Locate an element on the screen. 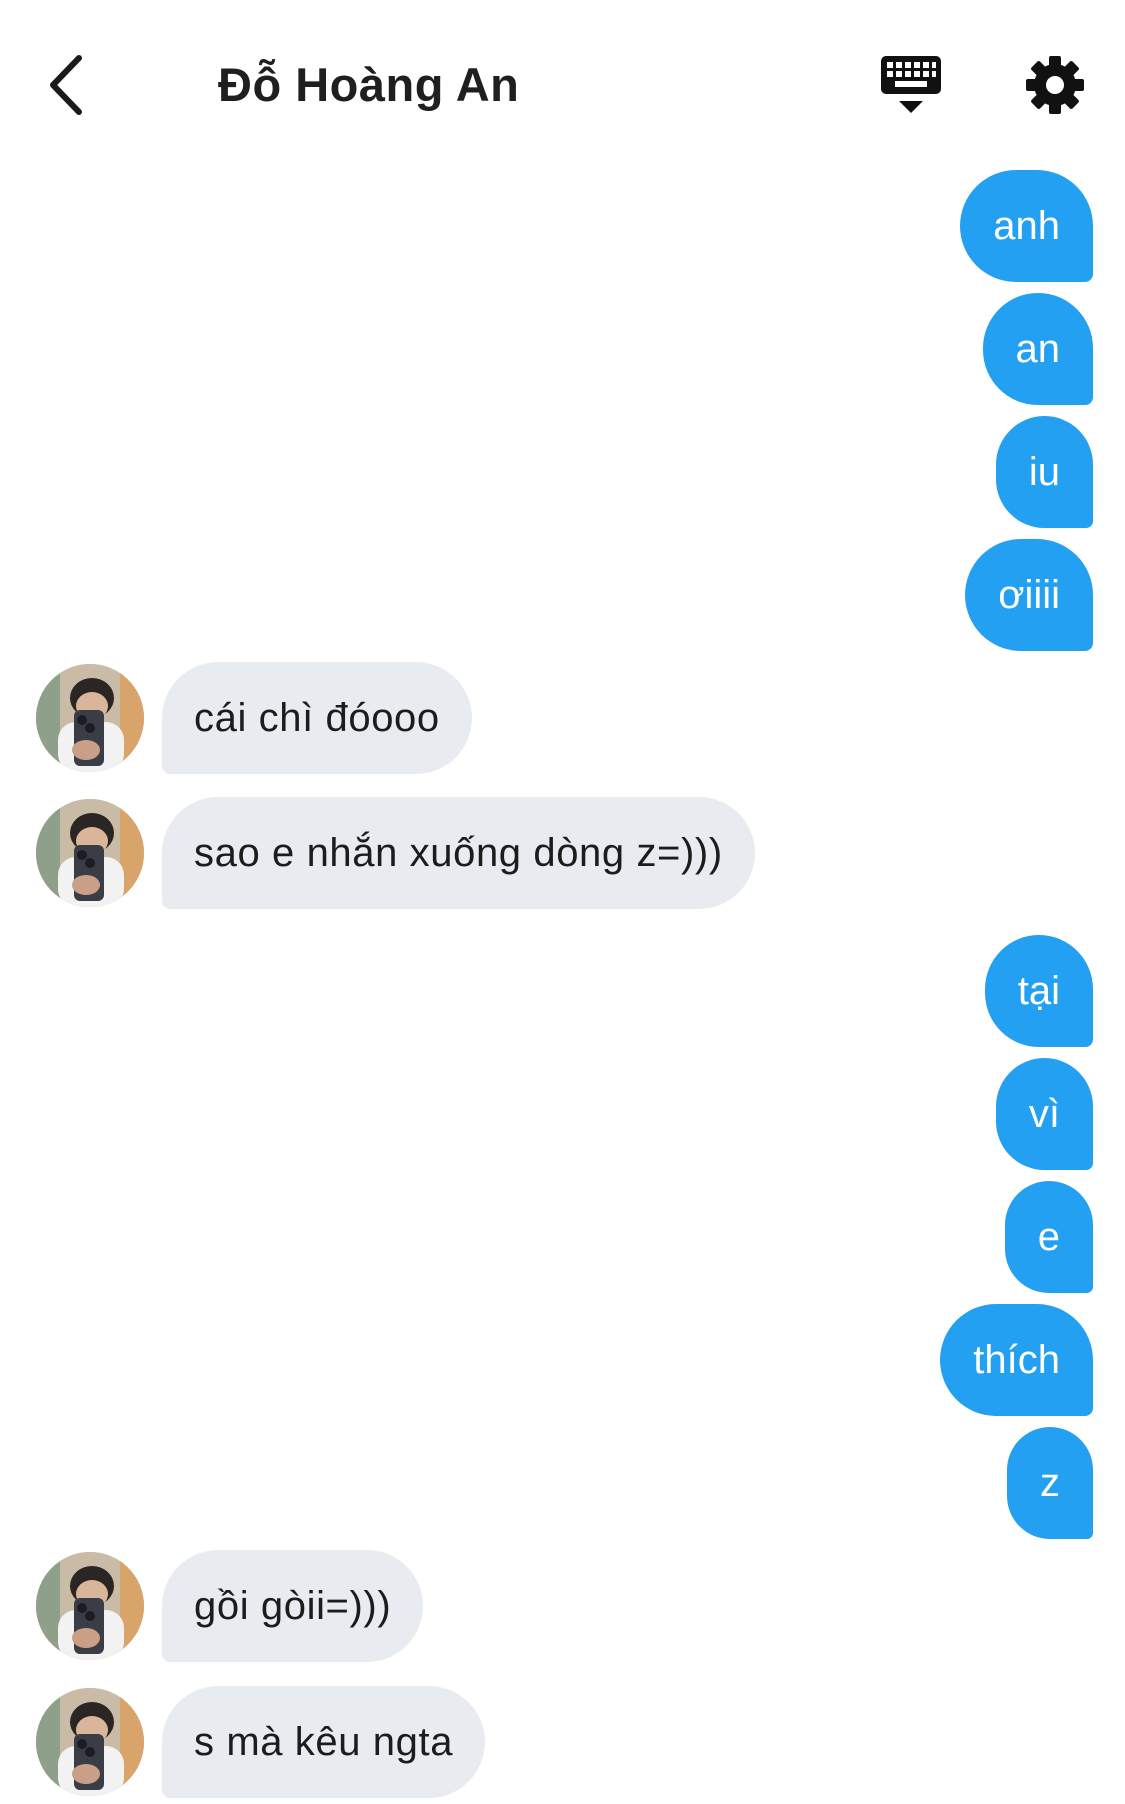 The height and width of the screenshot is (1804, 1125). outgoing-message: z is located at coordinates (1050, 1483).